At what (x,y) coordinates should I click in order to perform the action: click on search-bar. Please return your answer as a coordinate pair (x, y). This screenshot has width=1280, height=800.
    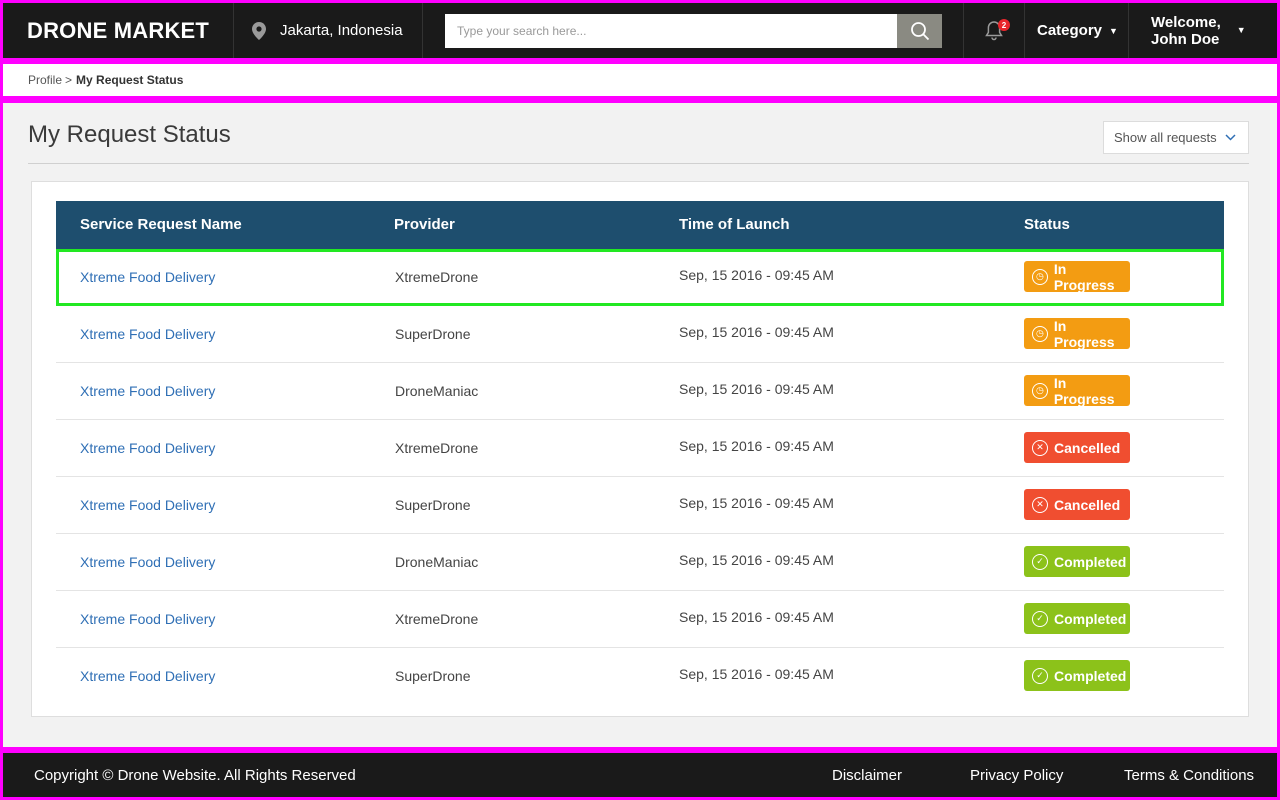
    Looking at the image, I should click on (693, 30).